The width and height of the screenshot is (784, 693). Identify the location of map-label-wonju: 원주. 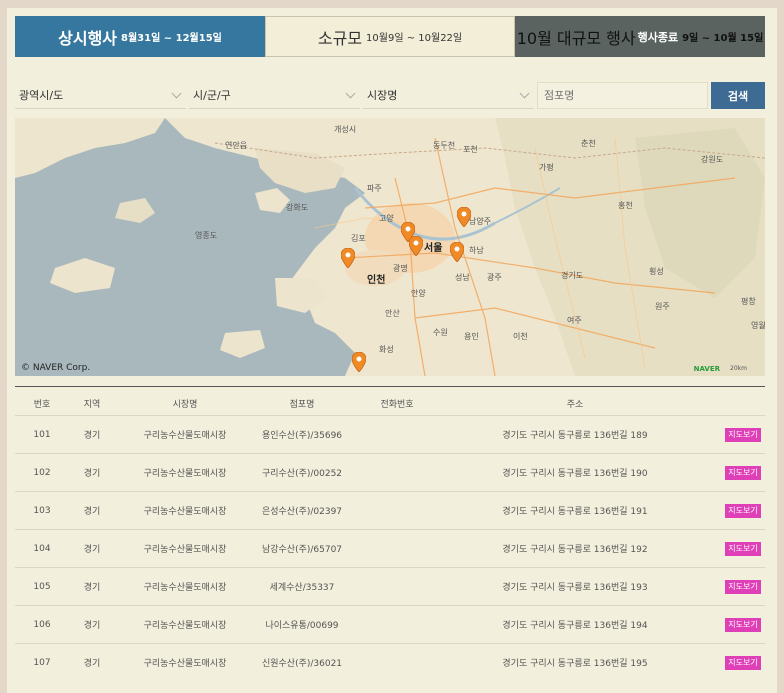
(662, 306).